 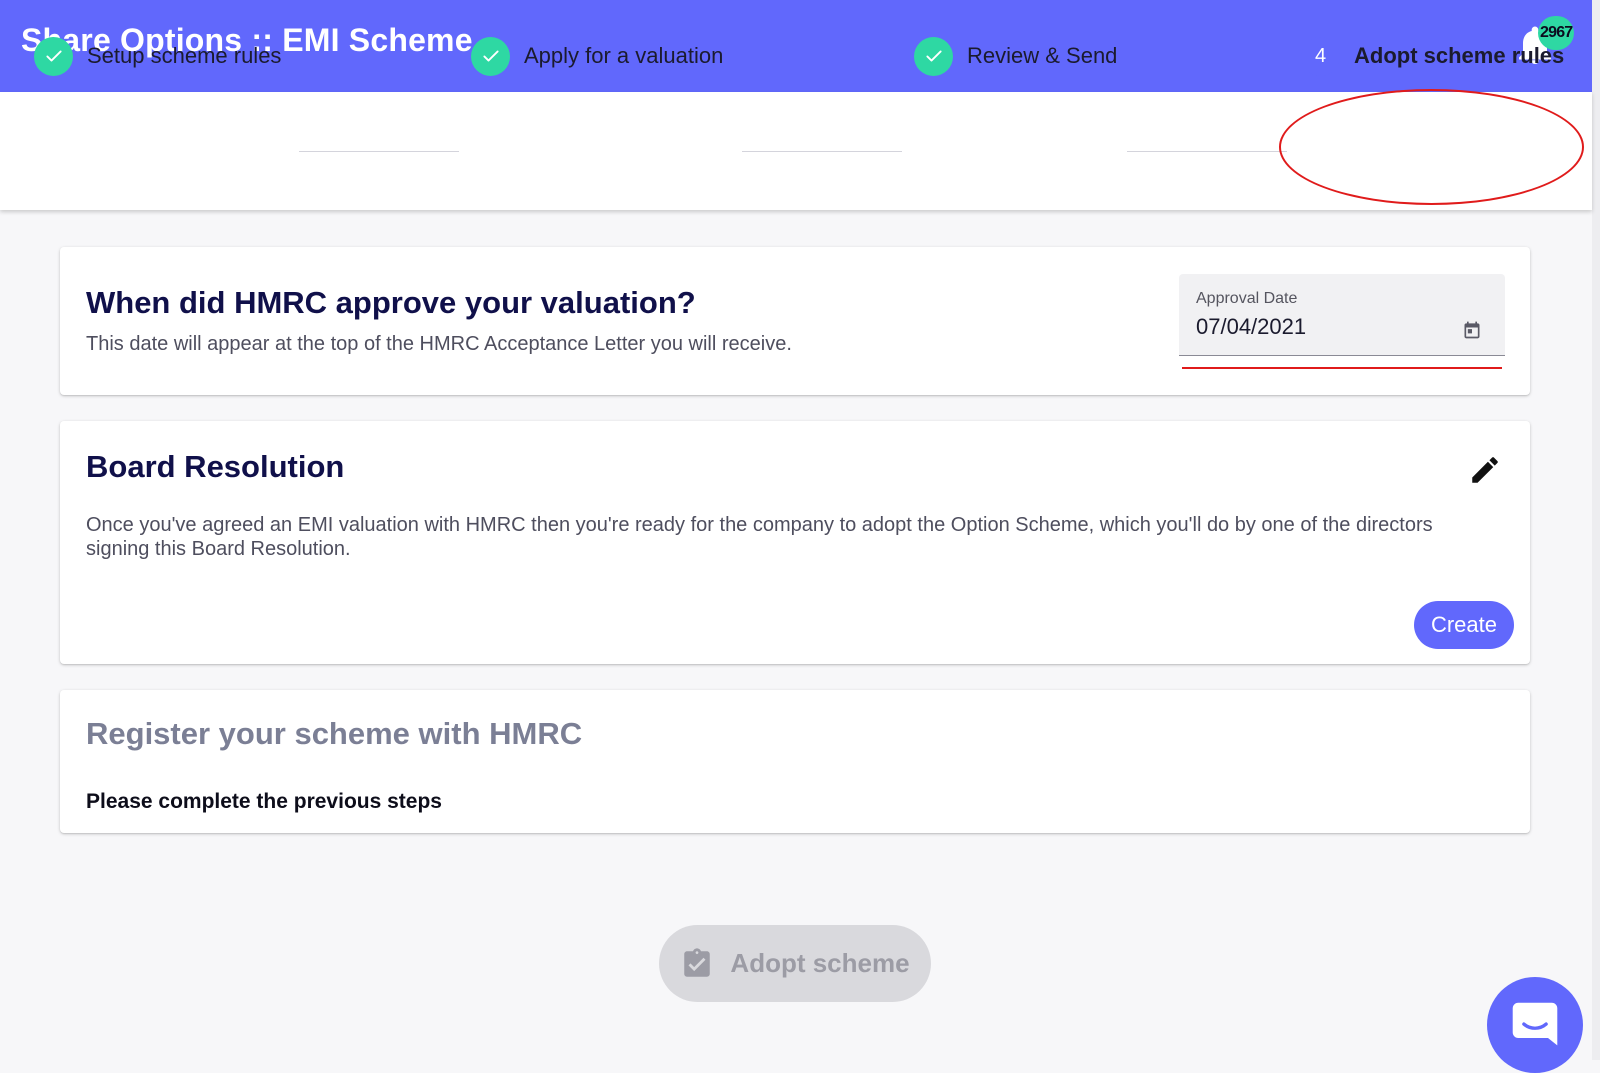 I want to click on calendar-icon, so click(x=1472, y=330).